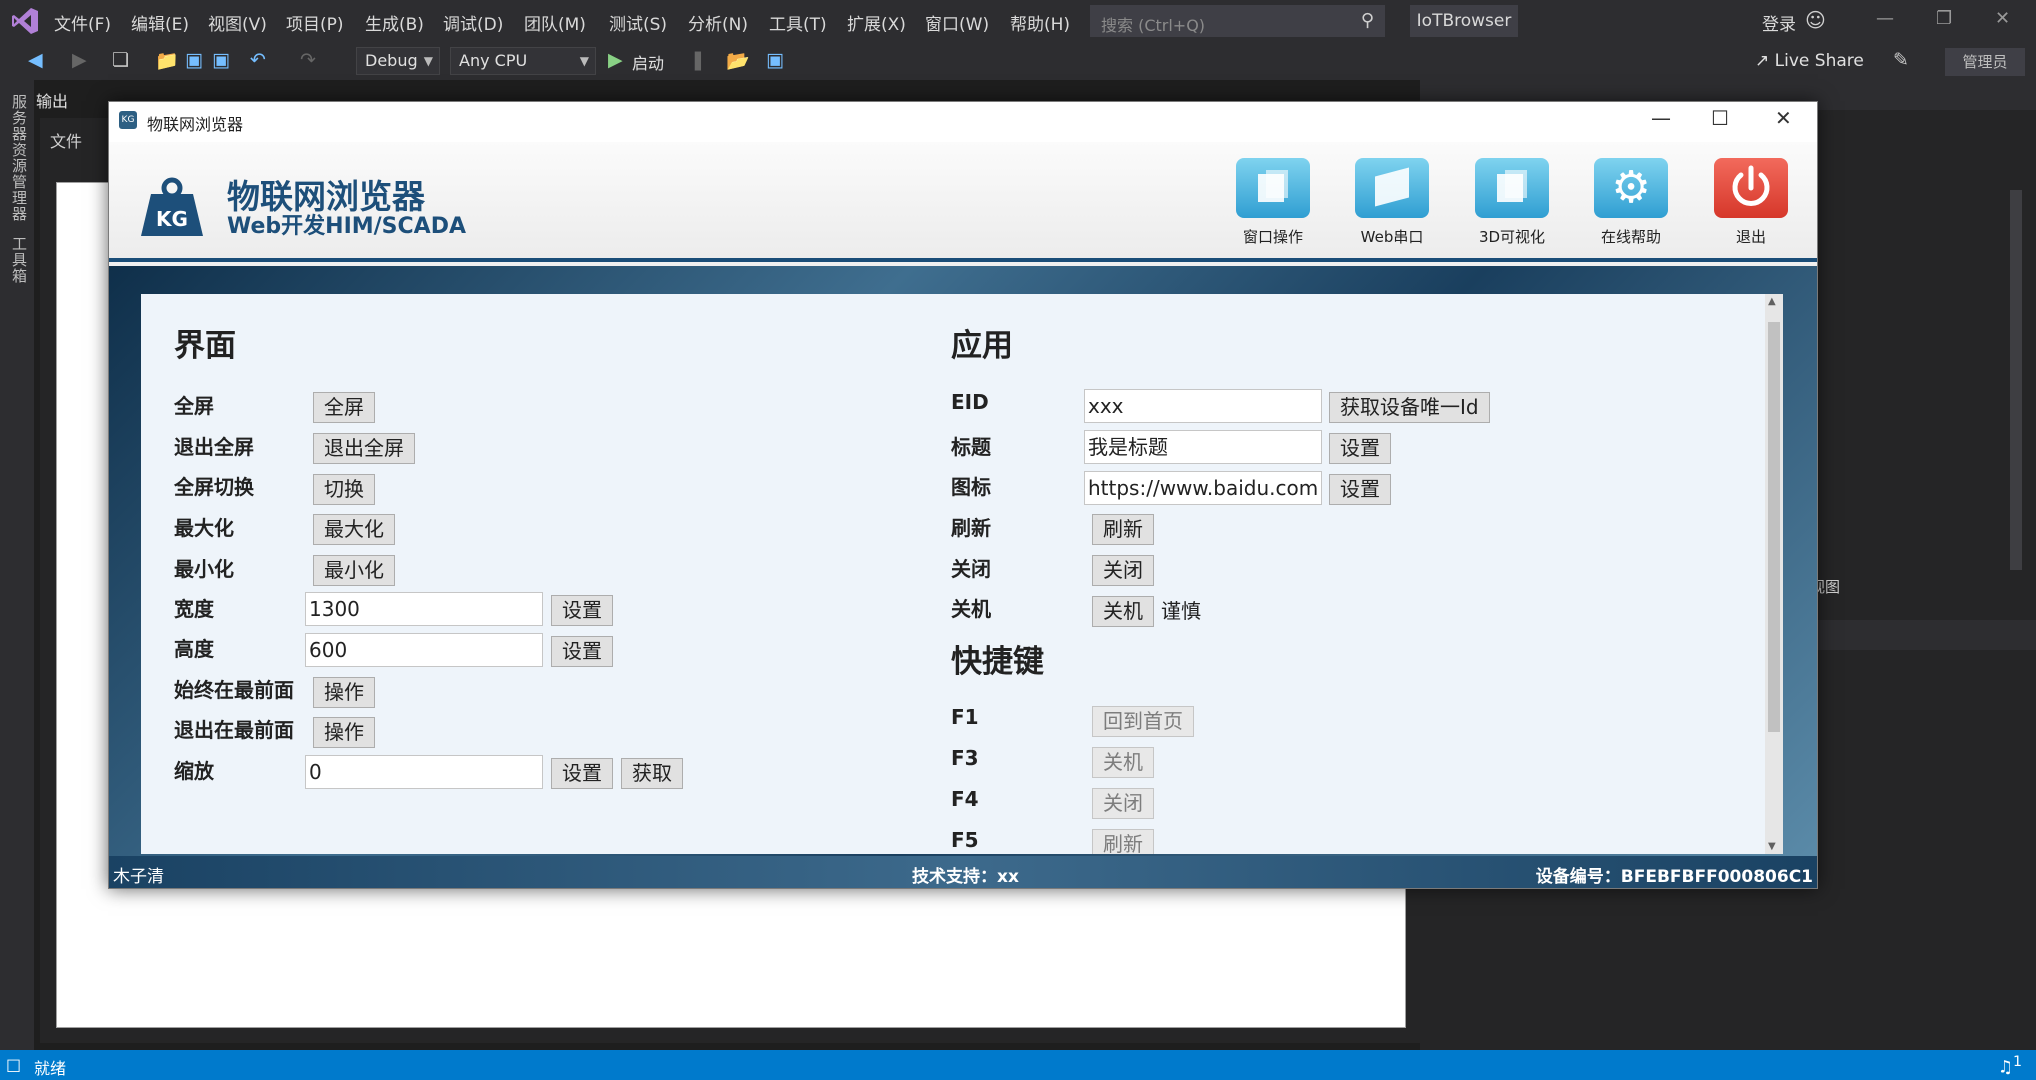 The image size is (2036, 1080). Describe the element at coordinates (1273, 202) in the screenshot. I see `window-ops-button: 窗口操作` at that location.